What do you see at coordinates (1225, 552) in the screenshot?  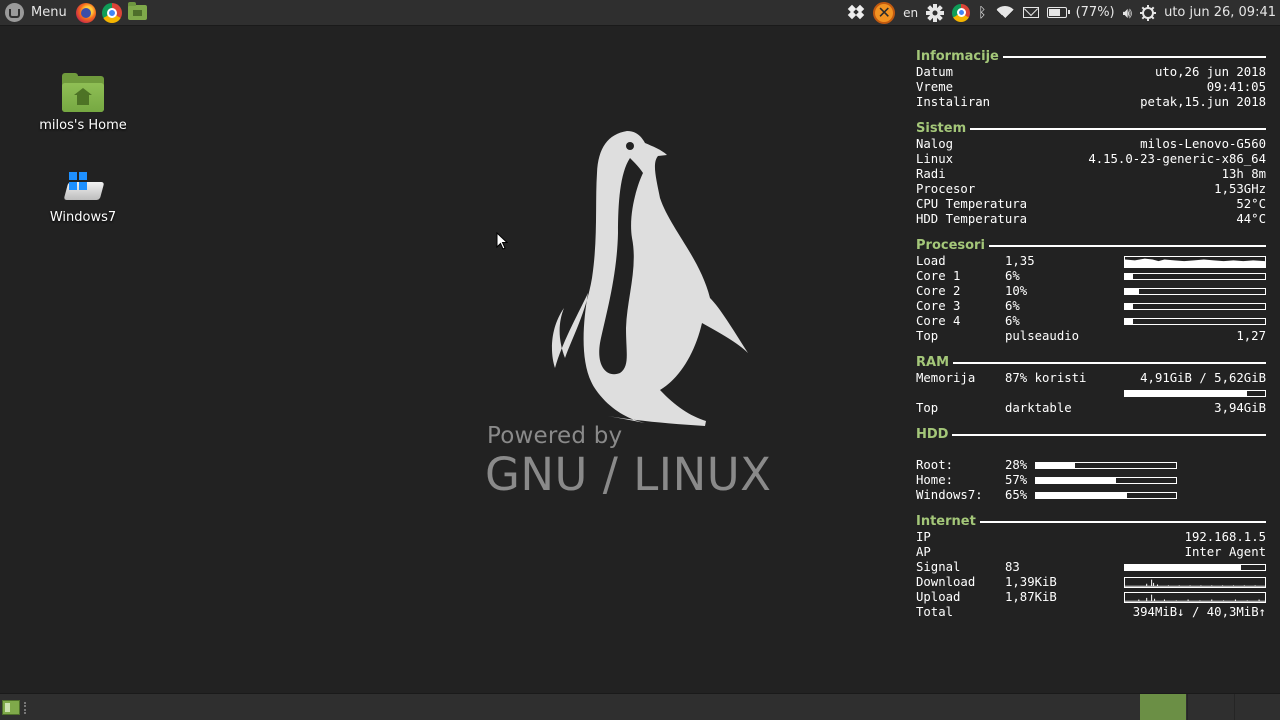 I see `stat-value: Inter Agent` at bounding box center [1225, 552].